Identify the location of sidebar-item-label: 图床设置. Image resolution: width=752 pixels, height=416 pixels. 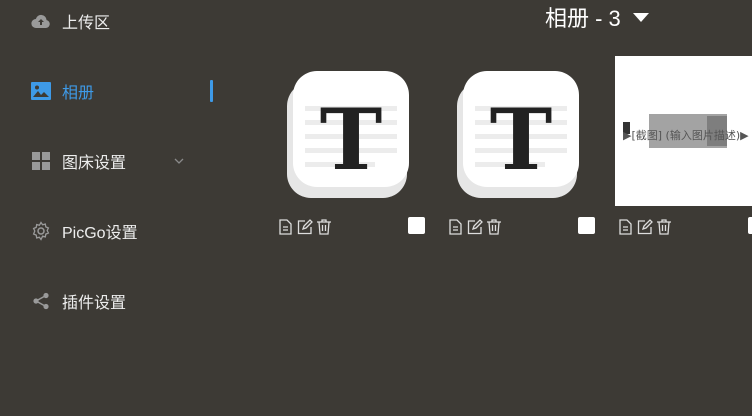
(94, 163).